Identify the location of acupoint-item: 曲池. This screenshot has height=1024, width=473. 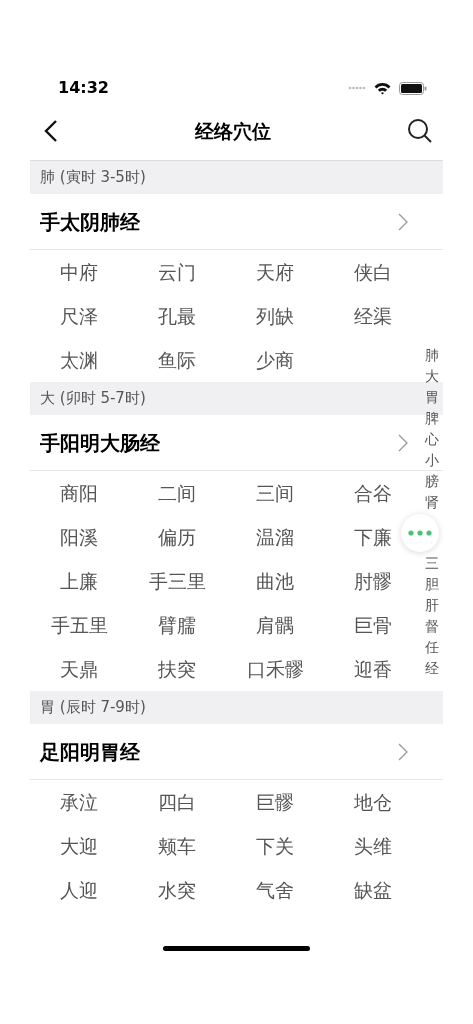
(275, 581).